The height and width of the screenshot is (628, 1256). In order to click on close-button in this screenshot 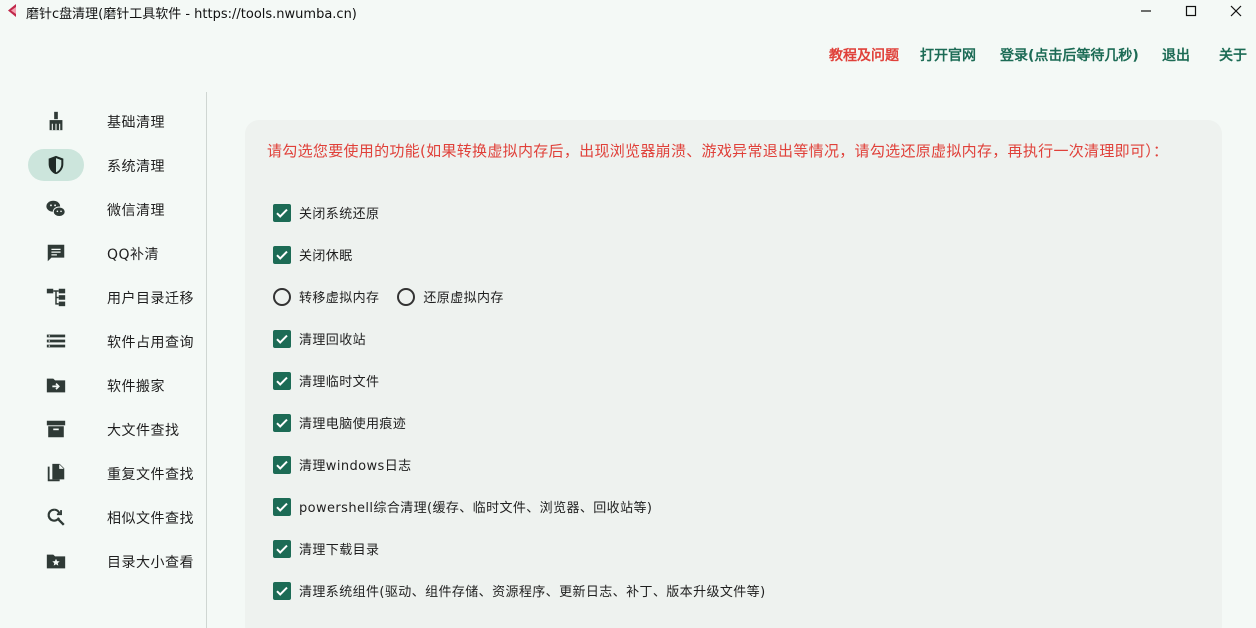, I will do `click(1236, 11)`.